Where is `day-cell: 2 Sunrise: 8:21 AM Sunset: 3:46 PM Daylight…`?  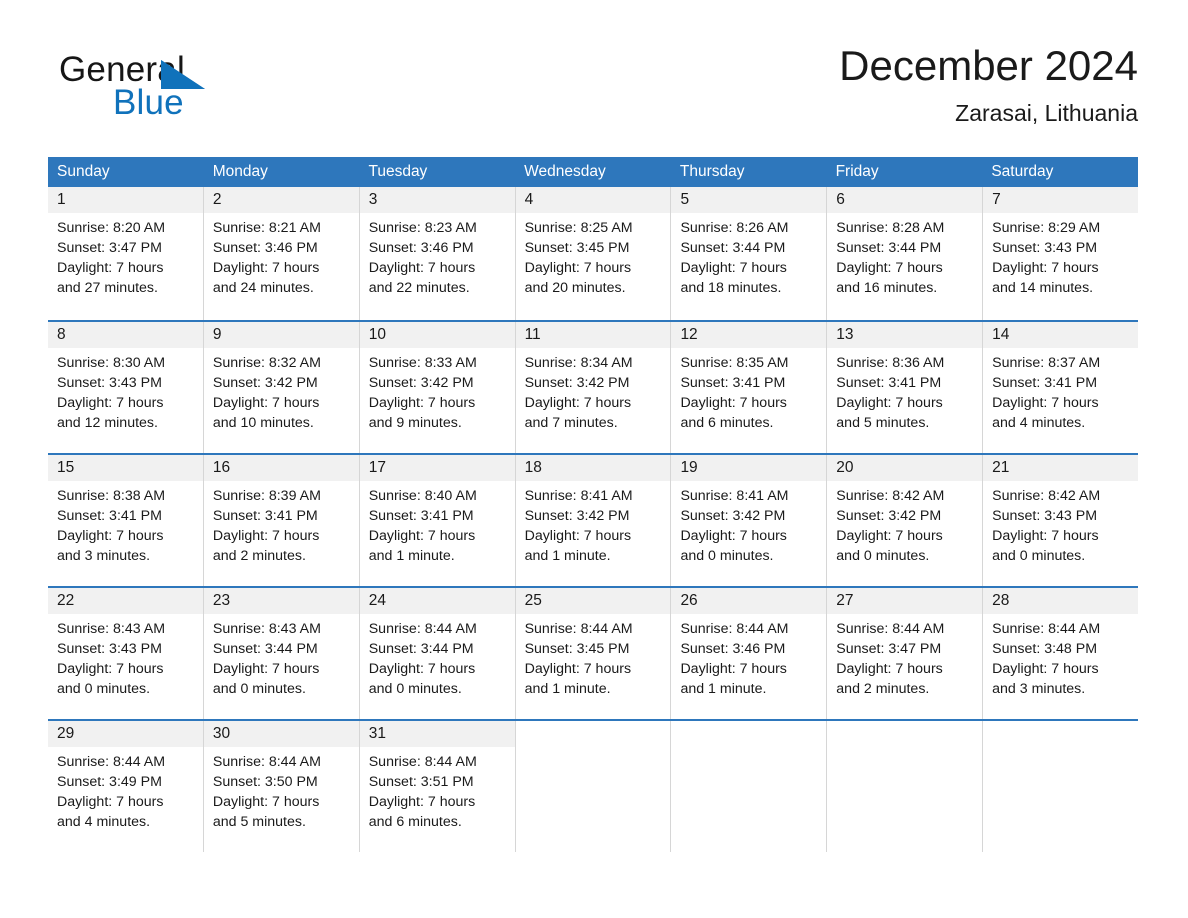 day-cell: 2 Sunrise: 8:21 AM Sunset: 3:46 PM Daylight… is located at coordinates (281, 253).